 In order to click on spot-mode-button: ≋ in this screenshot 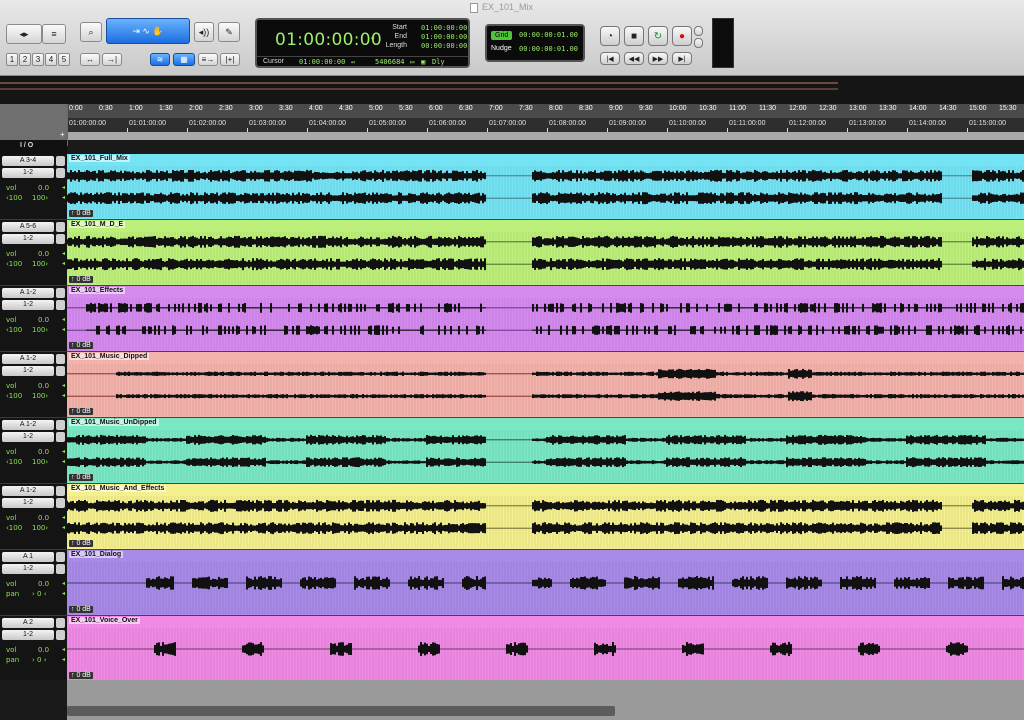, I will do `click(160, 59)`.